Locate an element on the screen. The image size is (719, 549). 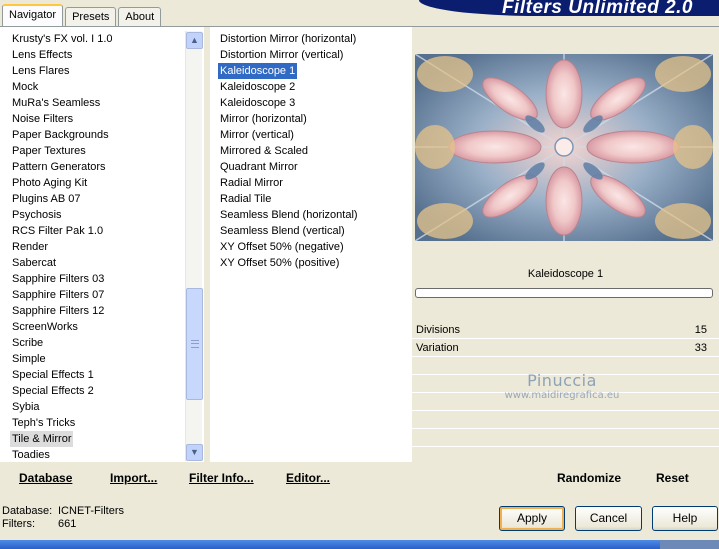
param-name: Divisions is located at coordinates (438, 330).